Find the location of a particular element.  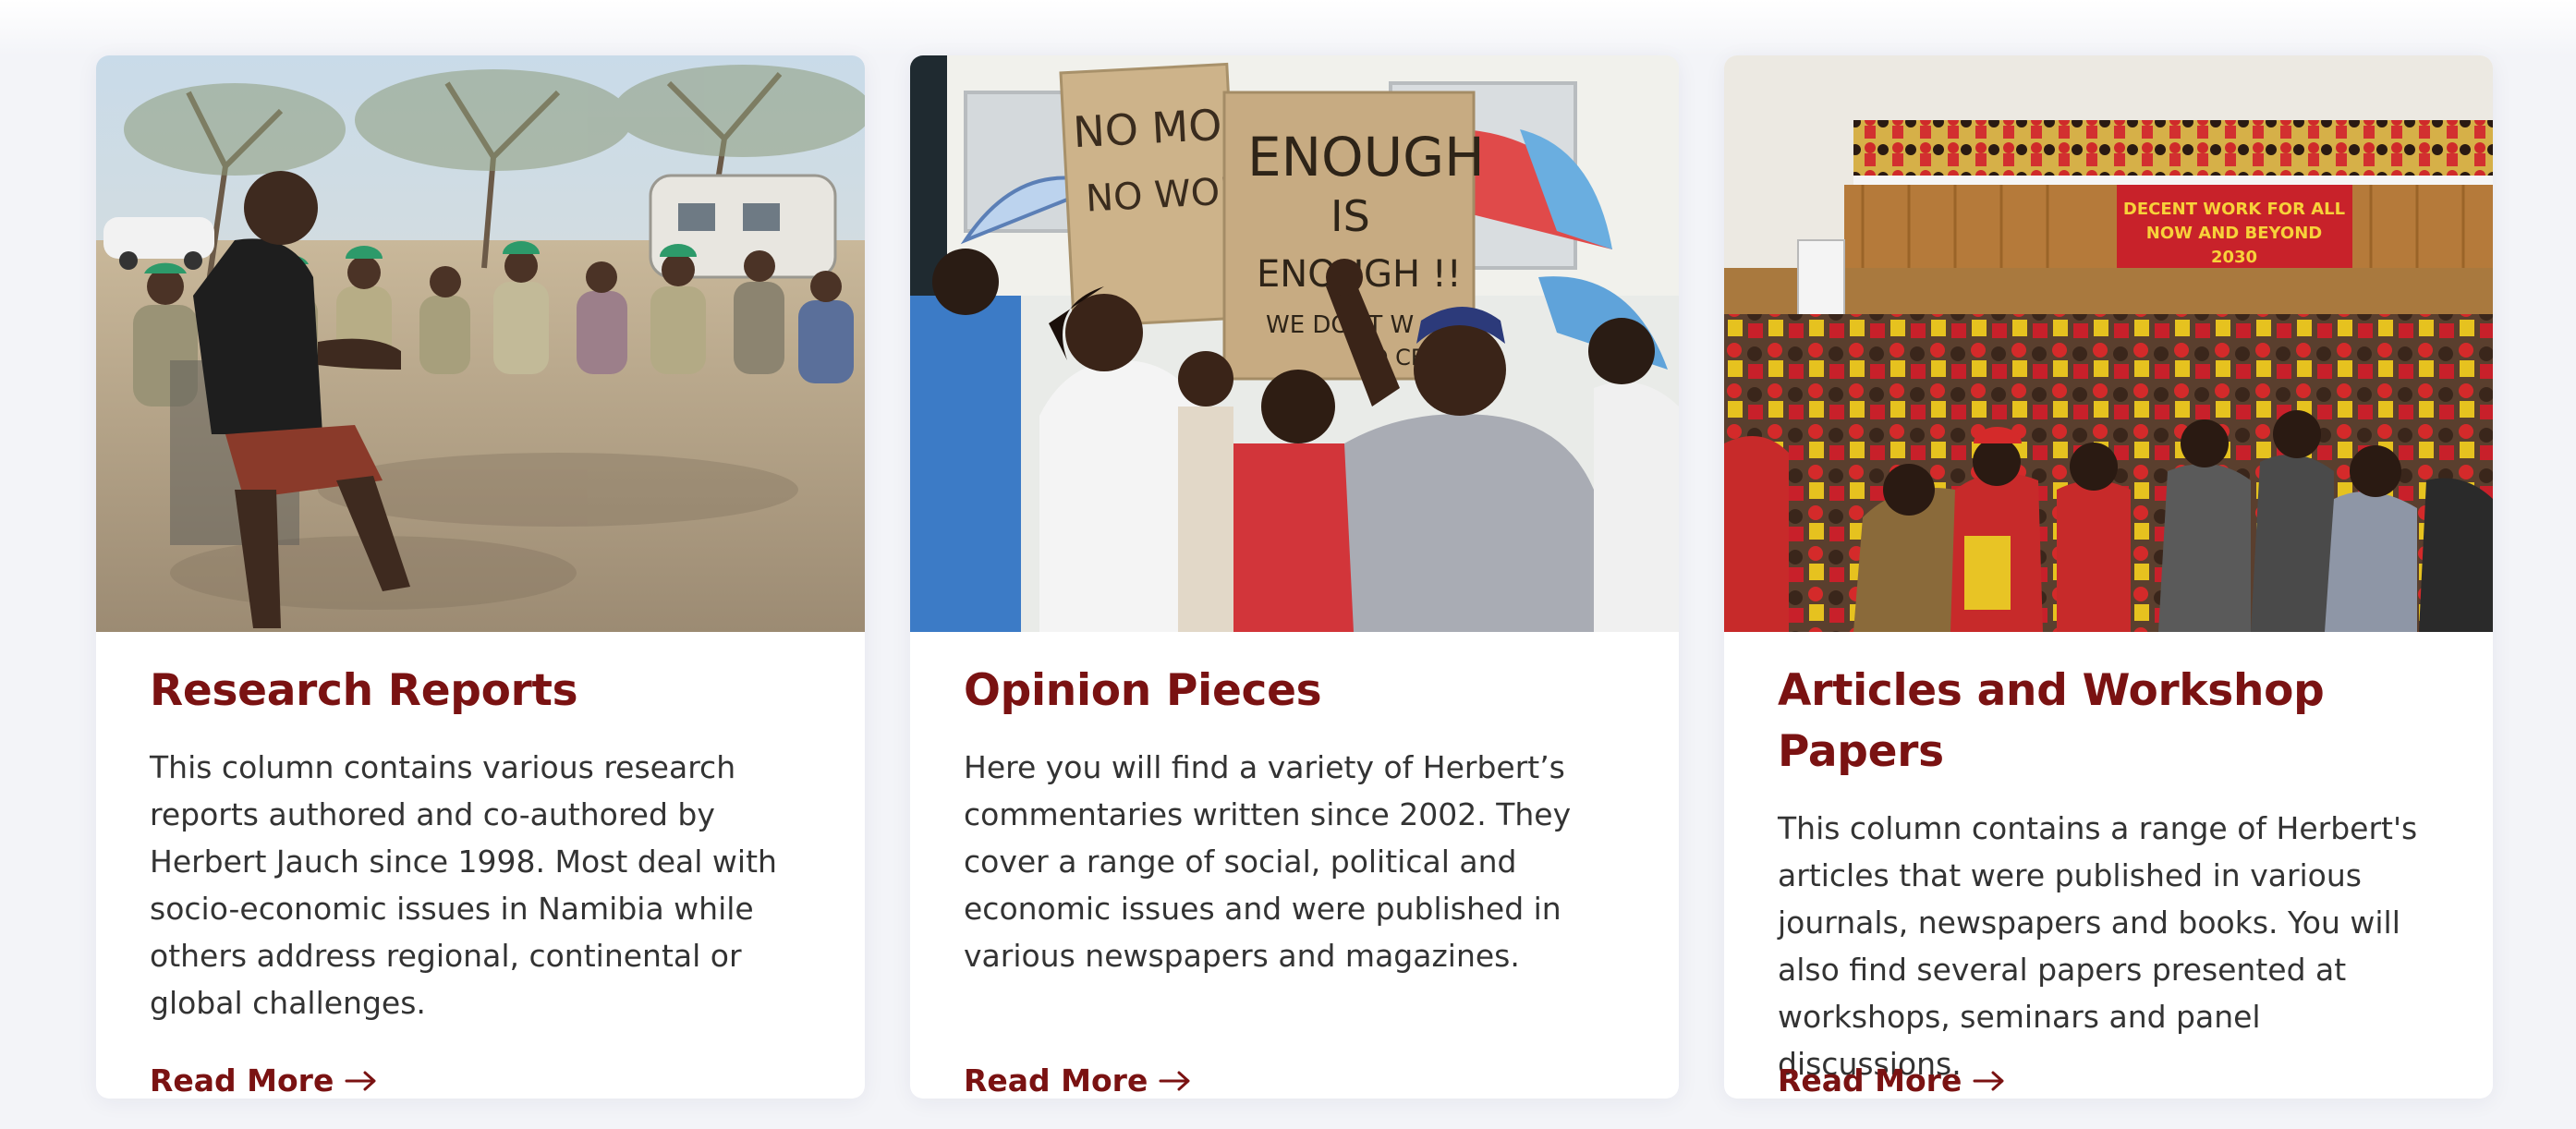

banner-text: 2030 is located at coordinates (2234, 257).